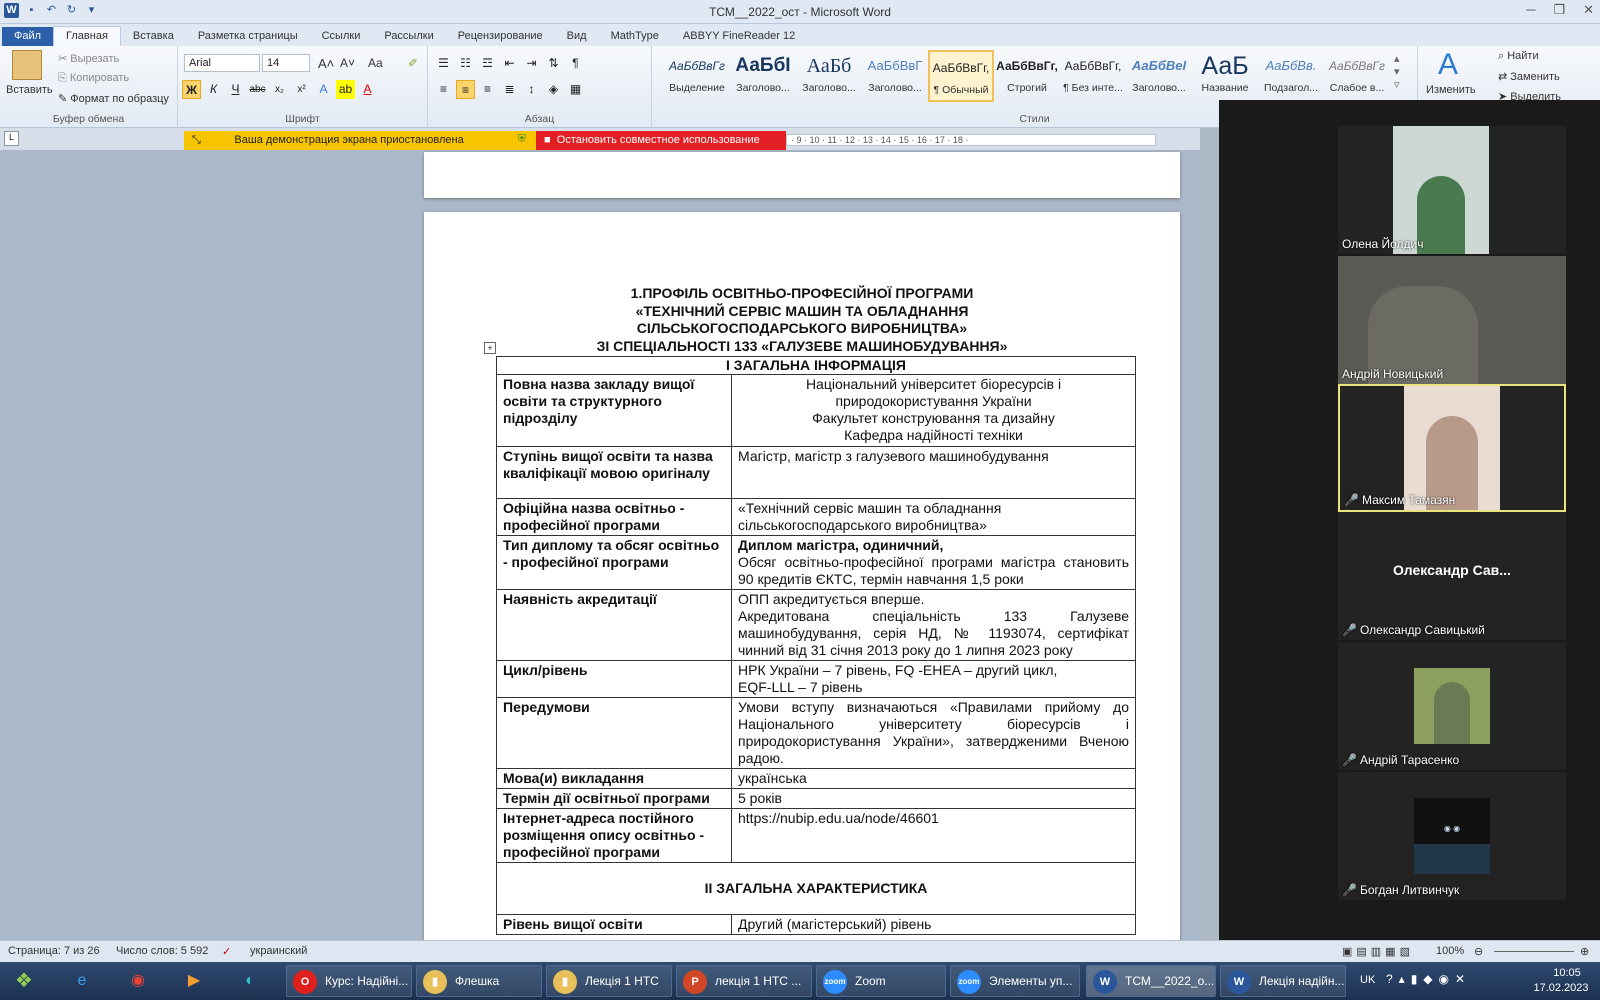 This screenshot has width=1600, height=1000. What do you see at coordinates (1452, 836) in the screenshot?
I see `participant-tile: ◉ ◉ 🎤 Богдан Литвинчук` at bounding box center [1452, 836].